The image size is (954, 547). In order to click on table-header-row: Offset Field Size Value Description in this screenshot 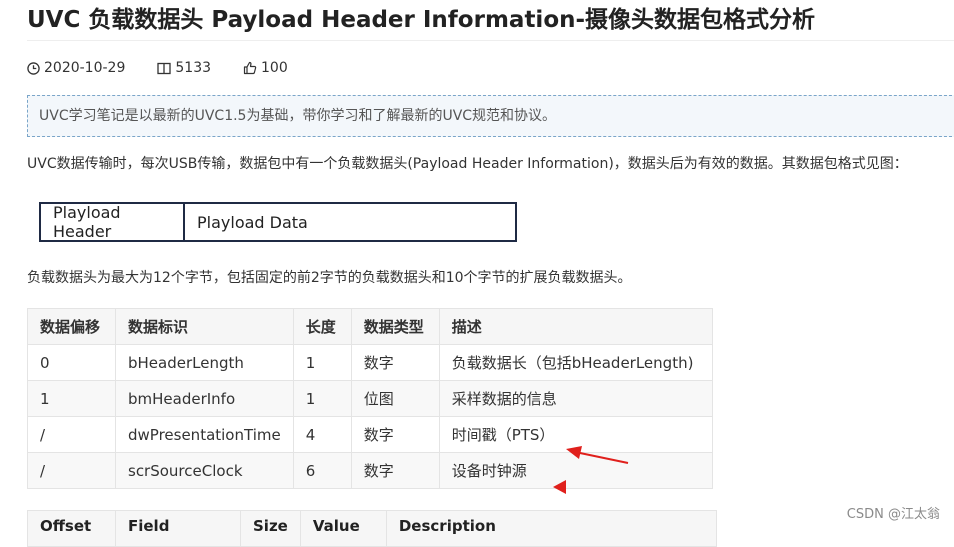, I will do `click(372, 528)`.